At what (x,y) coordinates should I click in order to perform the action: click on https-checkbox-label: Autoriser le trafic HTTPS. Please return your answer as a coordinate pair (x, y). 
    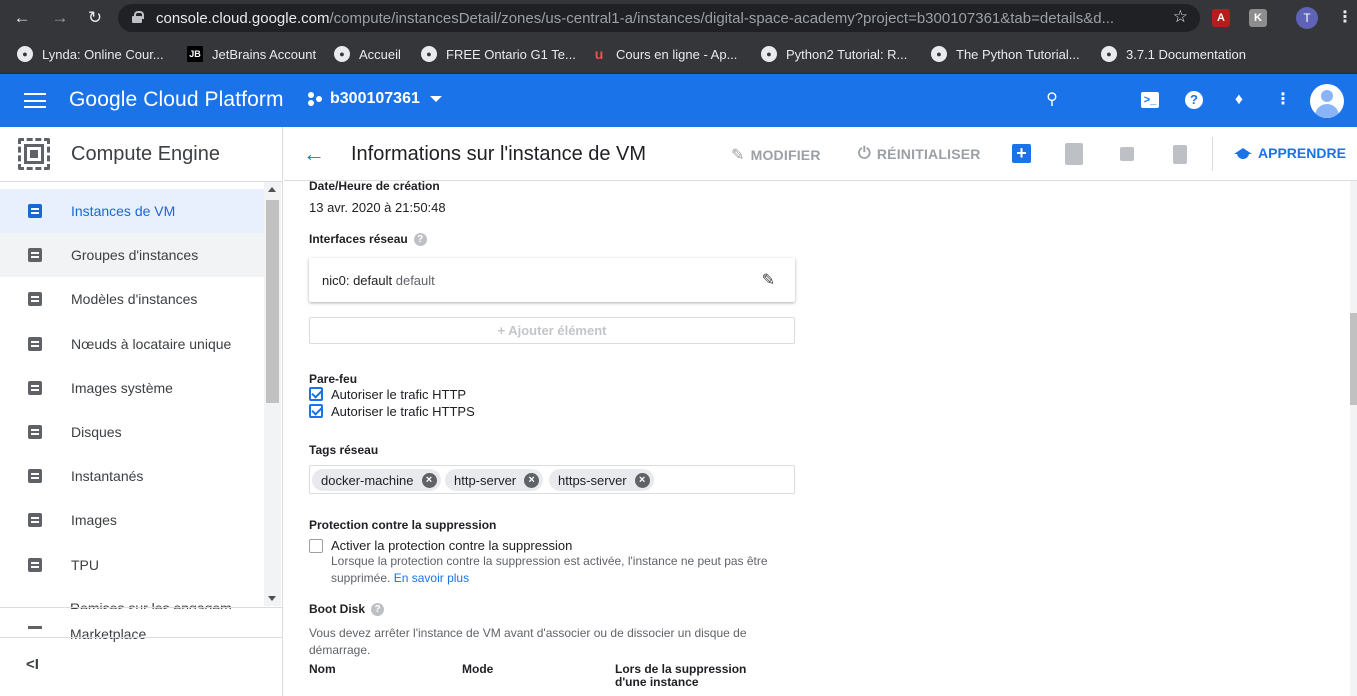
    Looking at the image, I should click on (403, 411).